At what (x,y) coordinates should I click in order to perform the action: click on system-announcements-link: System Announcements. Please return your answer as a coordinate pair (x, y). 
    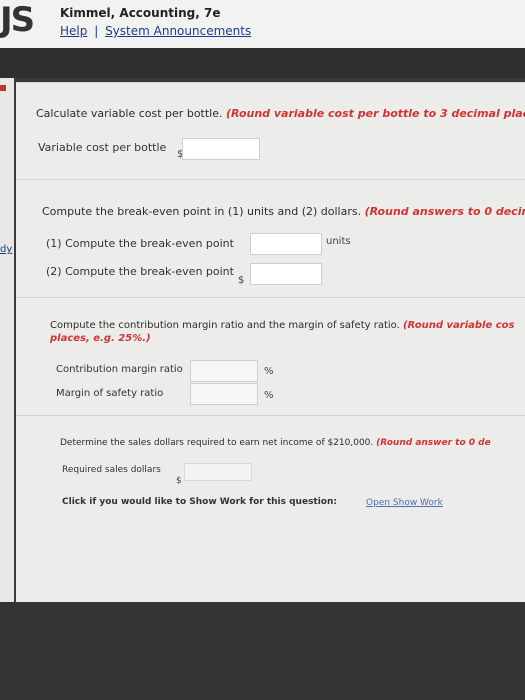
    Looking at the image, I should click on (178, 31).